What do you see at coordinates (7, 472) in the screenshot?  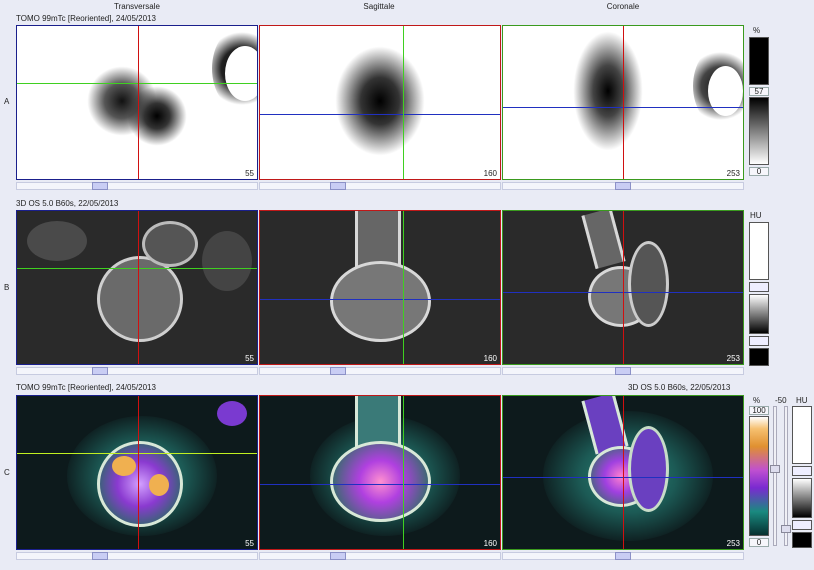 I see `row-label-c: C` at bounding box center [7, 472].